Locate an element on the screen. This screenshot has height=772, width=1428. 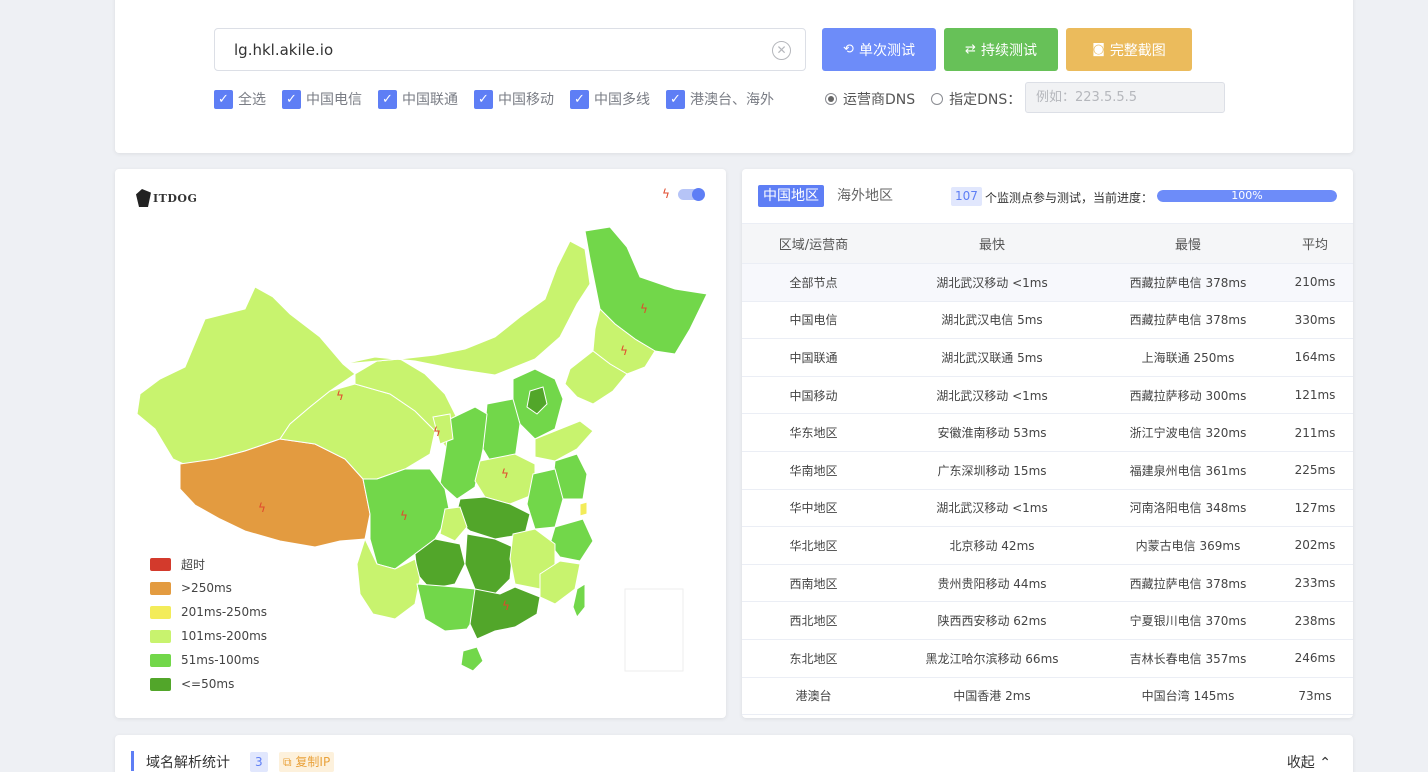
table-cell: 西藏拉萨移动 300ms is located at coordinates (1188, 395).